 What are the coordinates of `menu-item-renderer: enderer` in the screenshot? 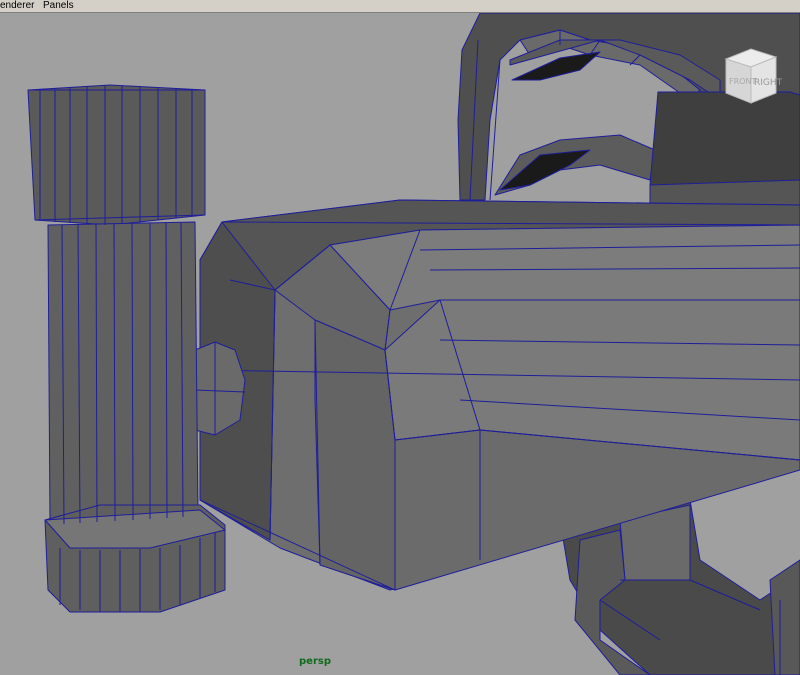 It's located at (17, 6).